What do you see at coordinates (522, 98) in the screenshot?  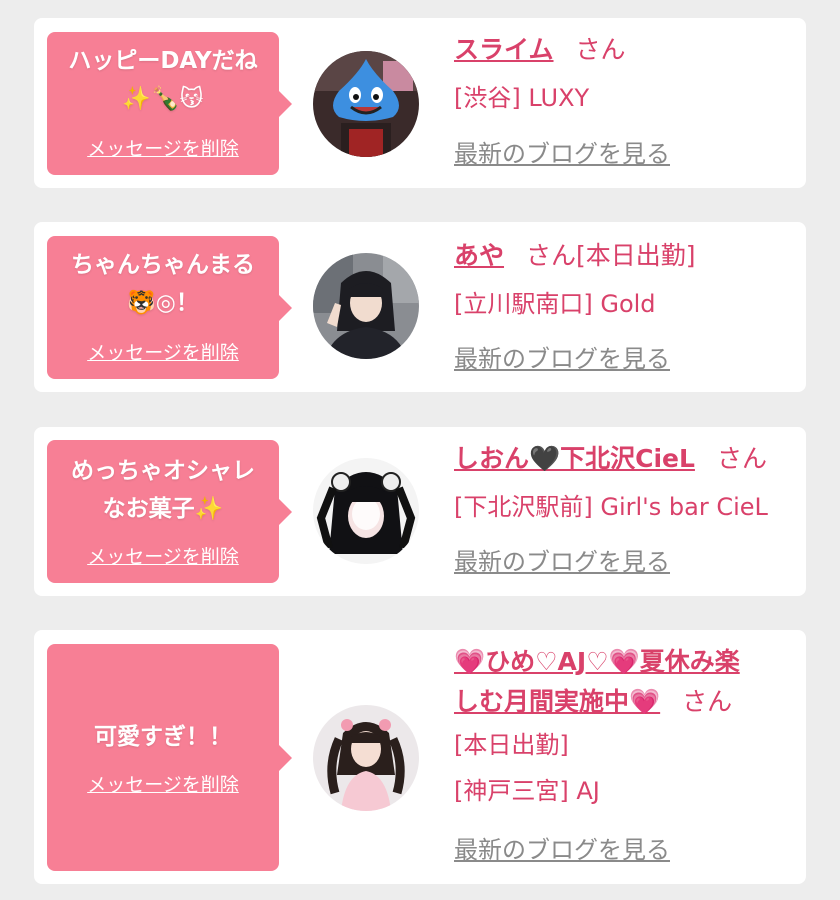 I see `shop-info: [渋谷] LUXY` at bounding box center [522, 98].